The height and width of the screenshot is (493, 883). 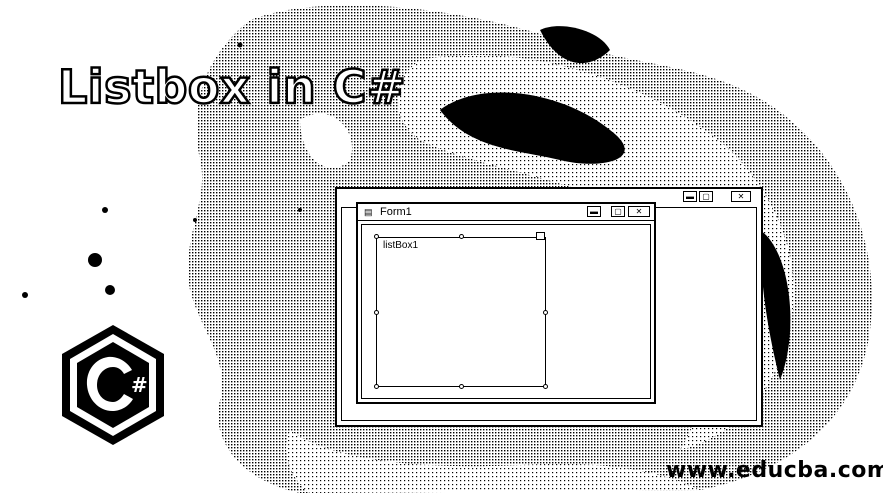 I want to click on form-icon: ▤, so click(x=368, y=212).